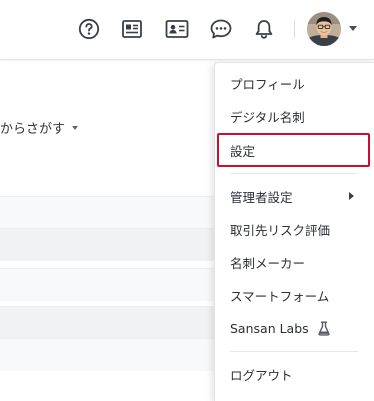 The height and width of the screenshot is (401, 374). What do you see at coordinates (294, 374) in the screenshot?
I see `menu-item-logout: ログアウト` at bounding box center [294, 374].